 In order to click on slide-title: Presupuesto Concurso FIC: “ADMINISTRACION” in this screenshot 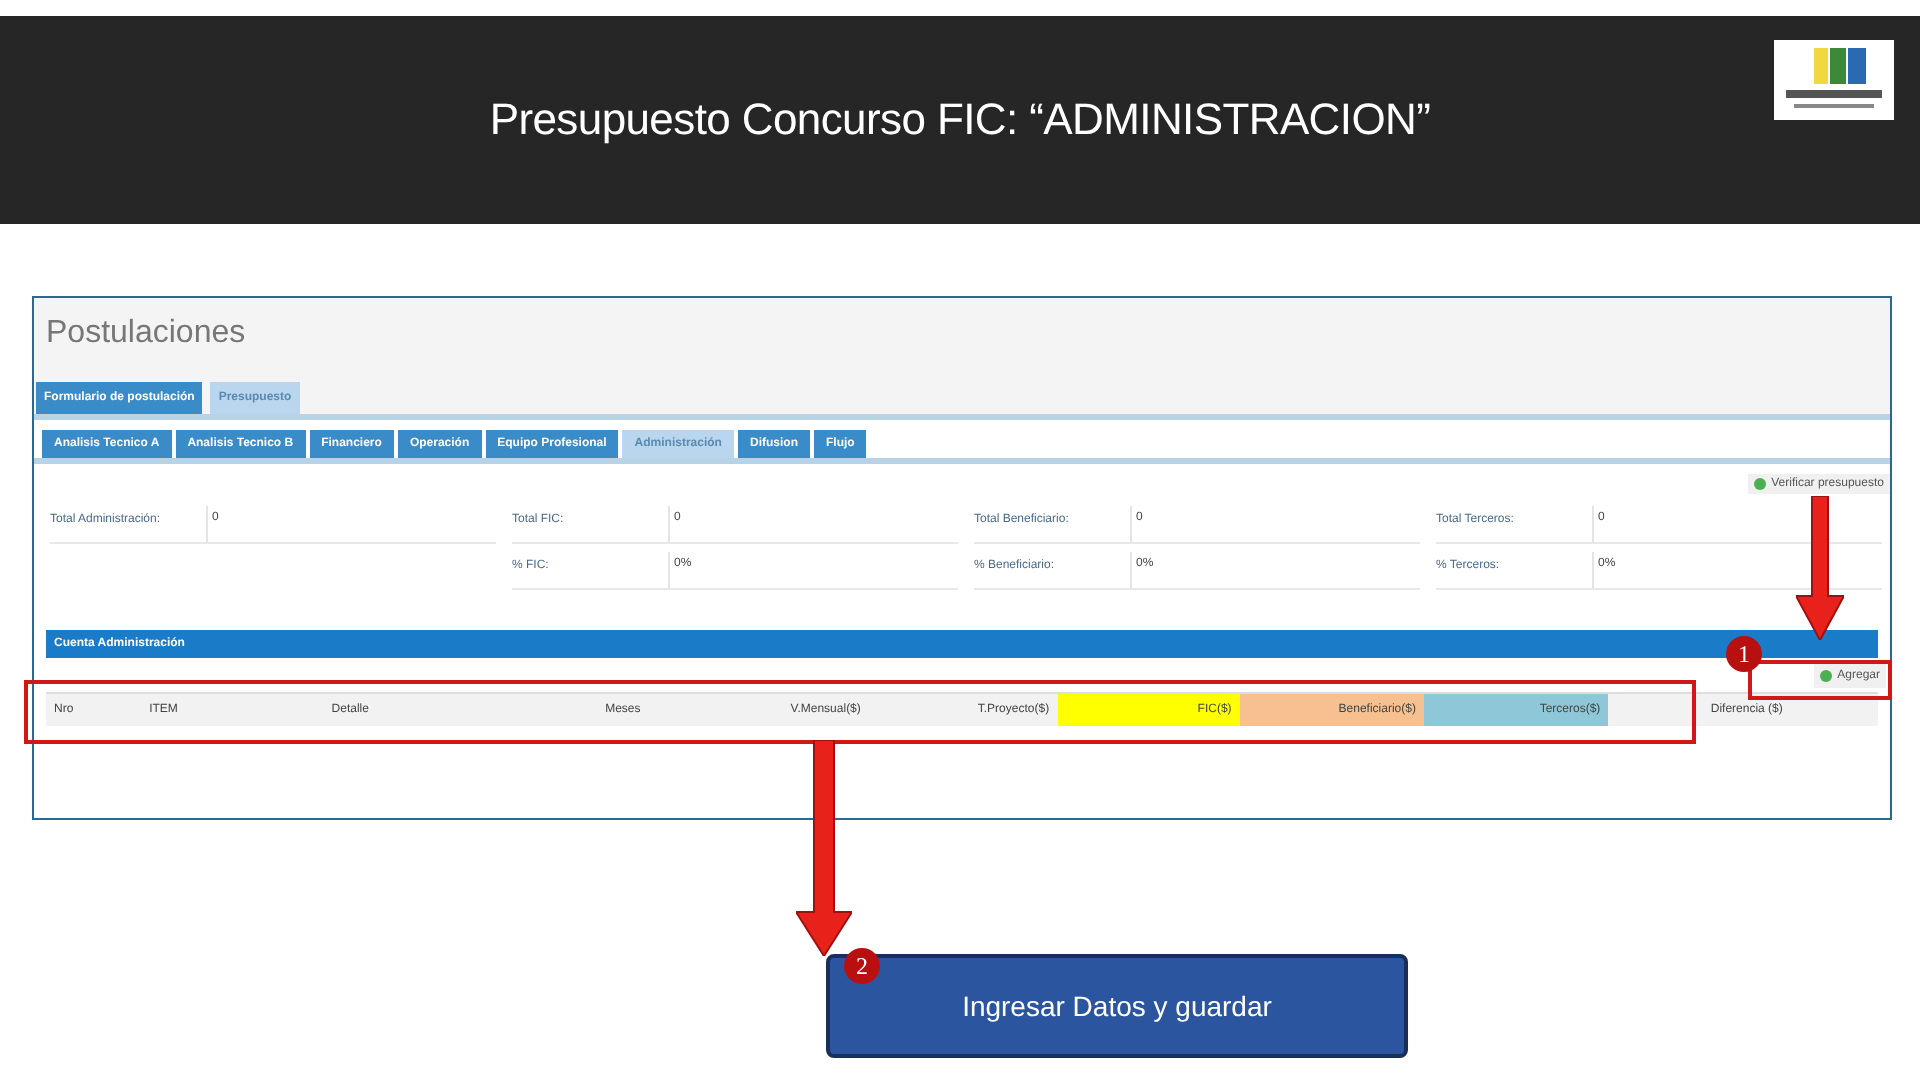, I will do `click(960, 120)`.